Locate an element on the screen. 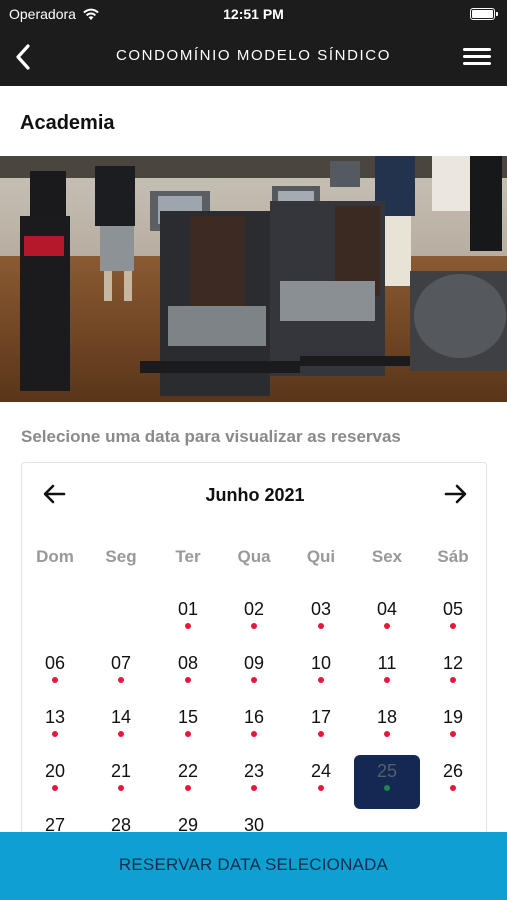  calendar-day-02: 02 is located at coordinates (254, 620).